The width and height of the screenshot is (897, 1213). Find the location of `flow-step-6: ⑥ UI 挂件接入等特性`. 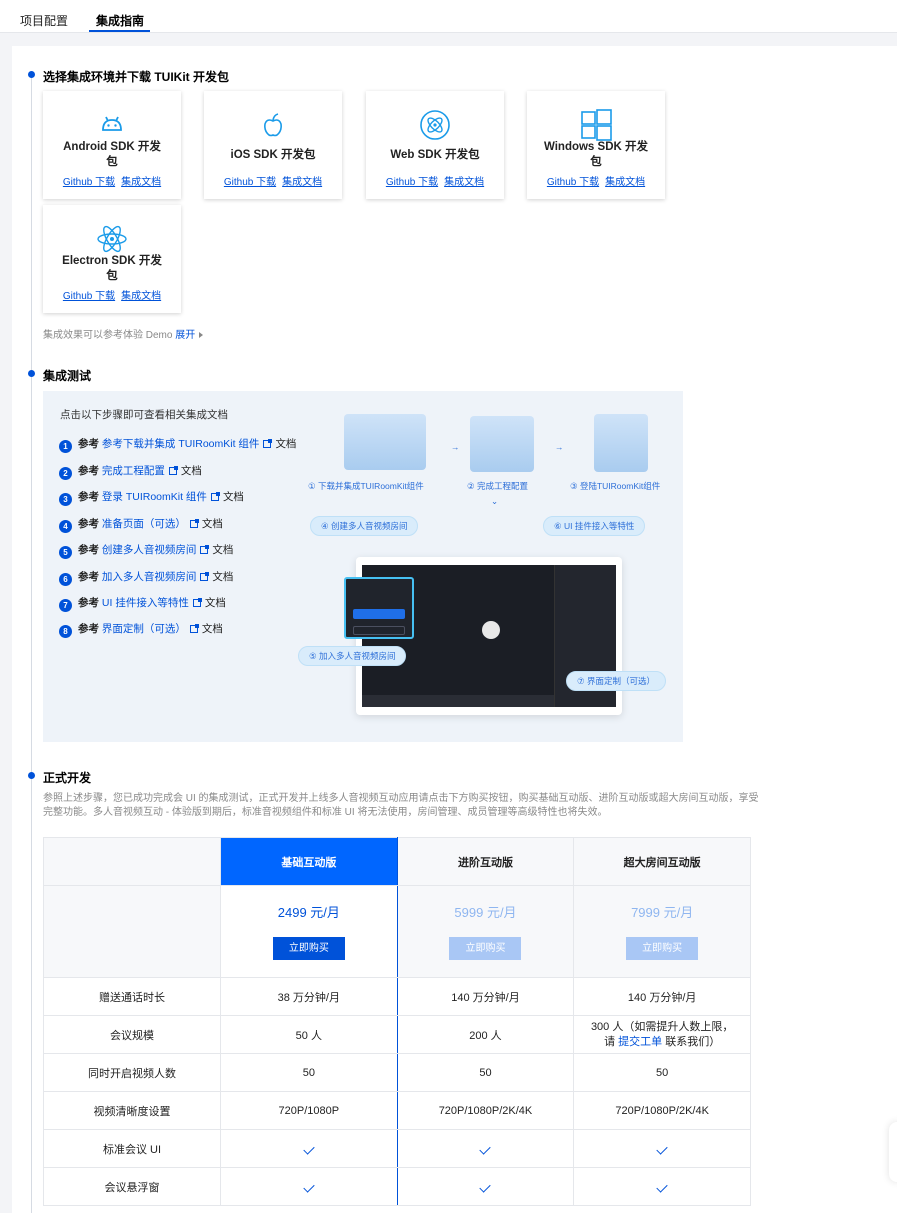

flow-step-6: ⑥ UI 挂件接入等特性 is located at coordinates (594, 526).